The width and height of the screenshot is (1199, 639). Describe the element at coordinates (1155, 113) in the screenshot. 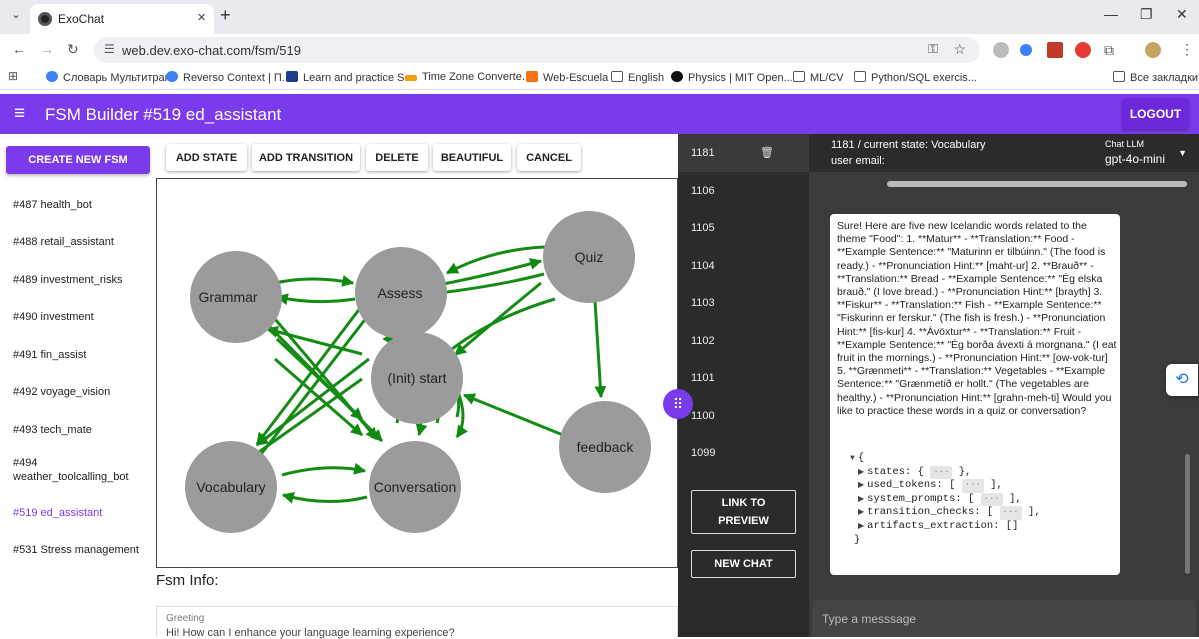

I see `logout-button: LOGOUT` at that location.